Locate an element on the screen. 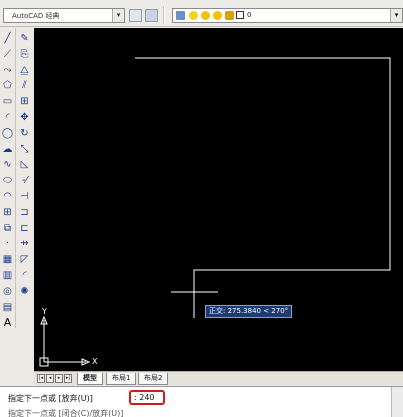 The image size is (403, 417). copy-icon: ⎘ is located at coordinates (24, 54).